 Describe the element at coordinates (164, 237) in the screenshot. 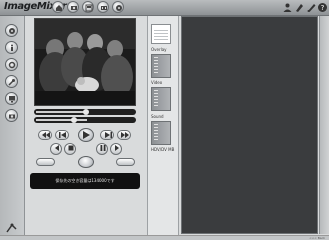

I see `bottom-status-bar: <<< Back` at that location.